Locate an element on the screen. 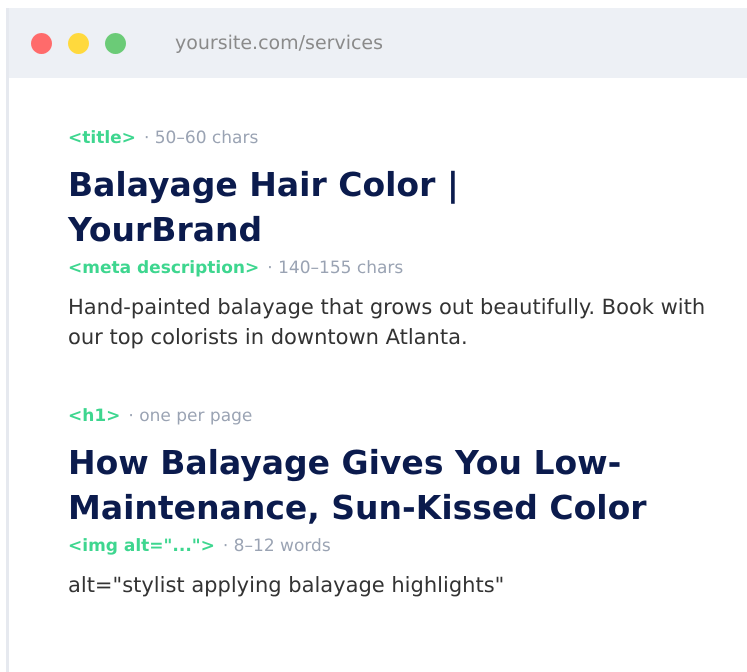  body-text: Hand-painted balayage that grows out beautifully. Book with our top colorists in downtown Atlanta. is located at coordinates (387, 322).